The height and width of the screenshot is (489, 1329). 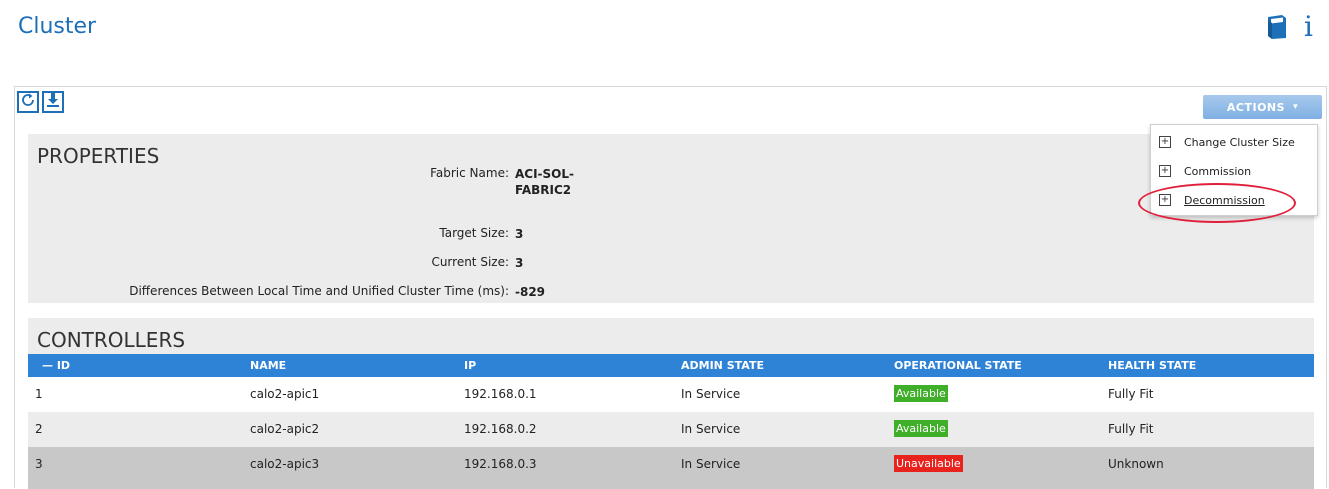 What do you see at coordinates (1217, 203) in the screenshot?
I see `highlight-ellipse` at bounding box center [1217, 203].